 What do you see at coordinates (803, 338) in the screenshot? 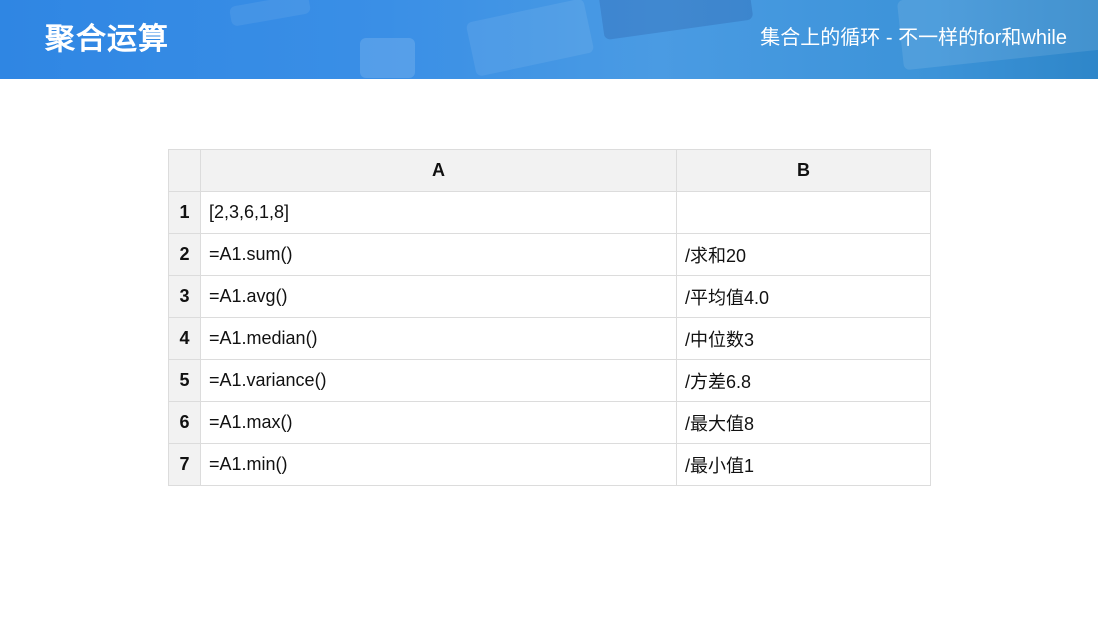
I see `cell-b4: /中位数3` at bounding box center [803, 338].